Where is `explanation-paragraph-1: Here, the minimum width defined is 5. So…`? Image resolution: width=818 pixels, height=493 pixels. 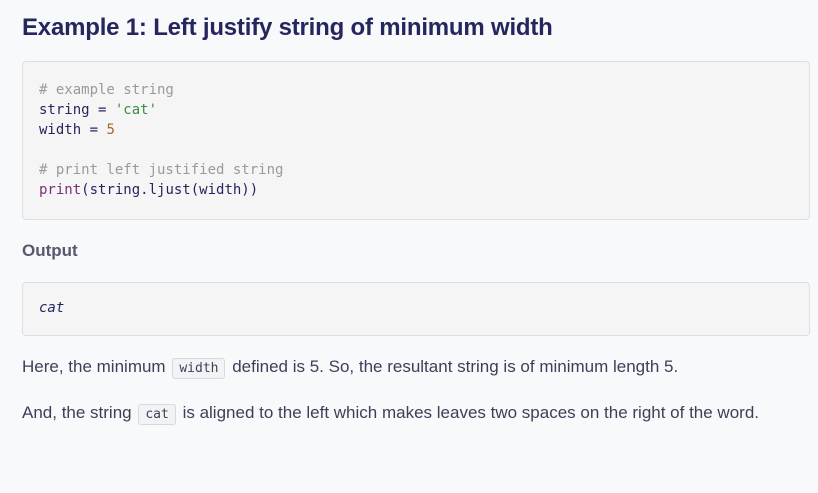 explanation-paragraph-1: Here, the minimum width defined is 5. So… is located at coordinates (412, 368).